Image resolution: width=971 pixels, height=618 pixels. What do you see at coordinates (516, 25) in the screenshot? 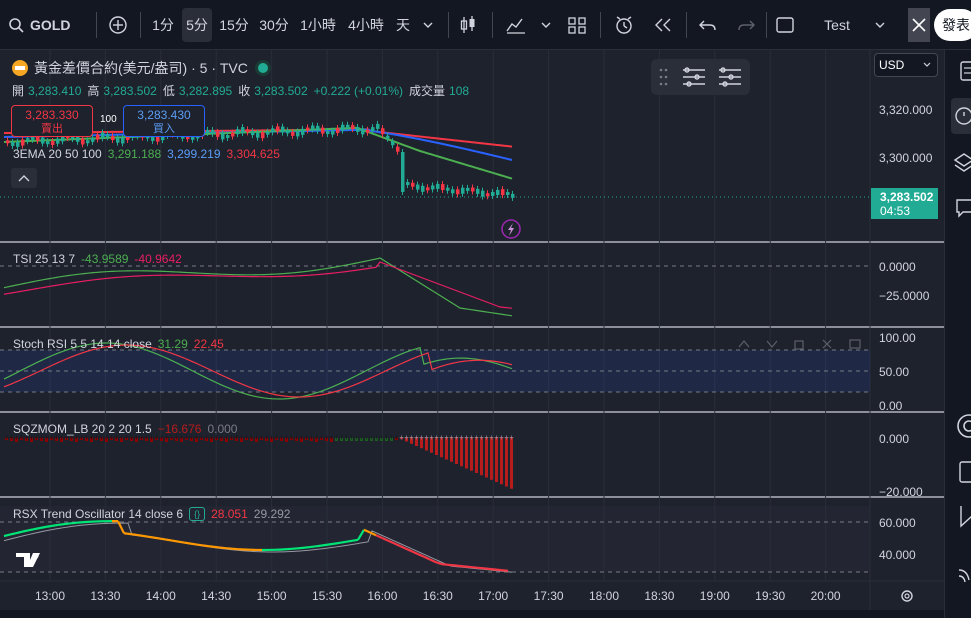
I see `indicators-button` at bounding box center [516, 25].